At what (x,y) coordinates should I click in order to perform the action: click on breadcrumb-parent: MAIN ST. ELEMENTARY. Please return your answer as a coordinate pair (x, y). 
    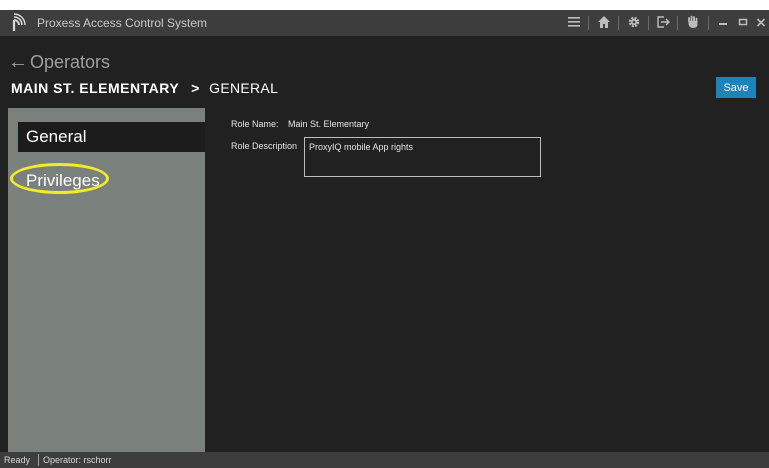
    Looking at the image, I should click on (95, 88).